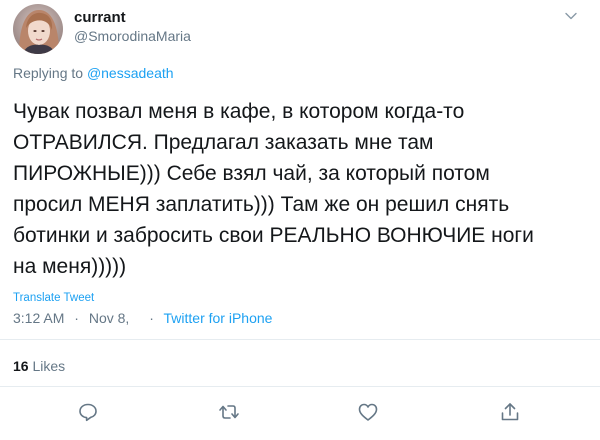 This screenshot has width=600, height=440. What do you see at coordinates (48, 73) in the screenshot?
I see `reply-prefix: Replying to` at bounding box center [48, 73].